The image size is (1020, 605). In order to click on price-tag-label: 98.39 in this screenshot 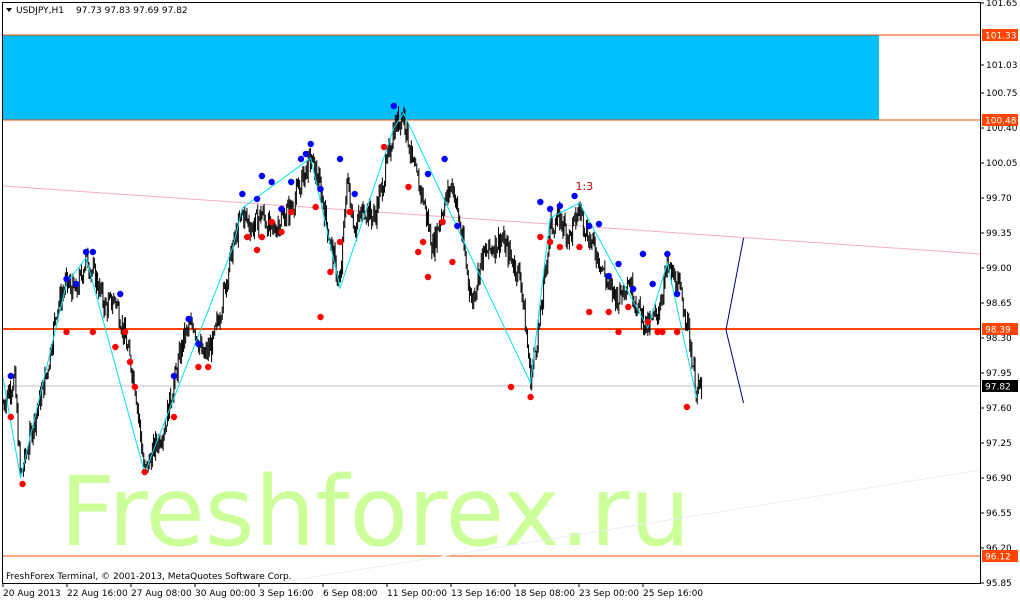, I will do `click(998, 331)`.